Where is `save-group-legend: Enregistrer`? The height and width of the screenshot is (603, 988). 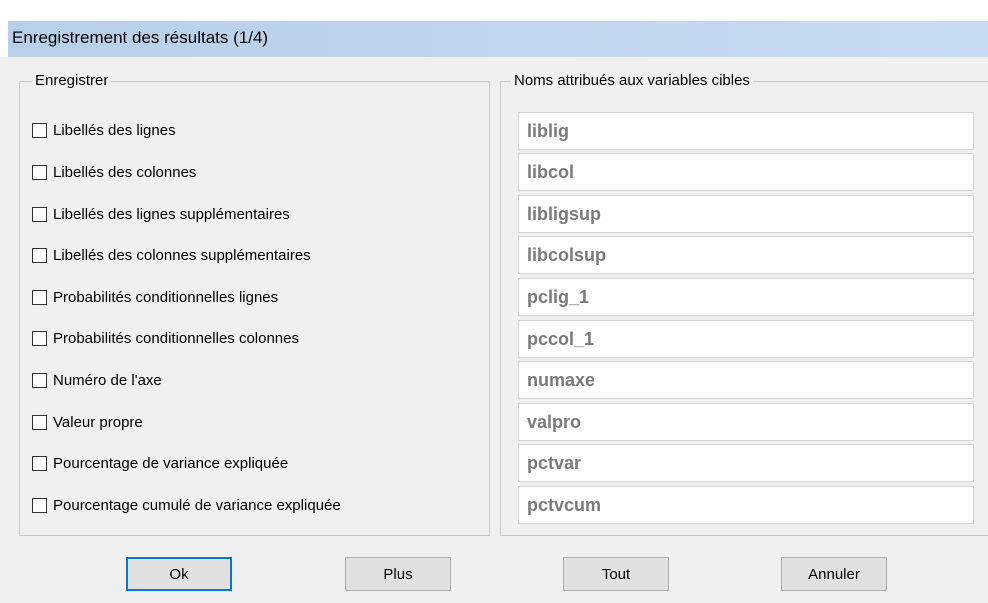 save-group-legend: Enregistrer is located at coordinates (72, 80).